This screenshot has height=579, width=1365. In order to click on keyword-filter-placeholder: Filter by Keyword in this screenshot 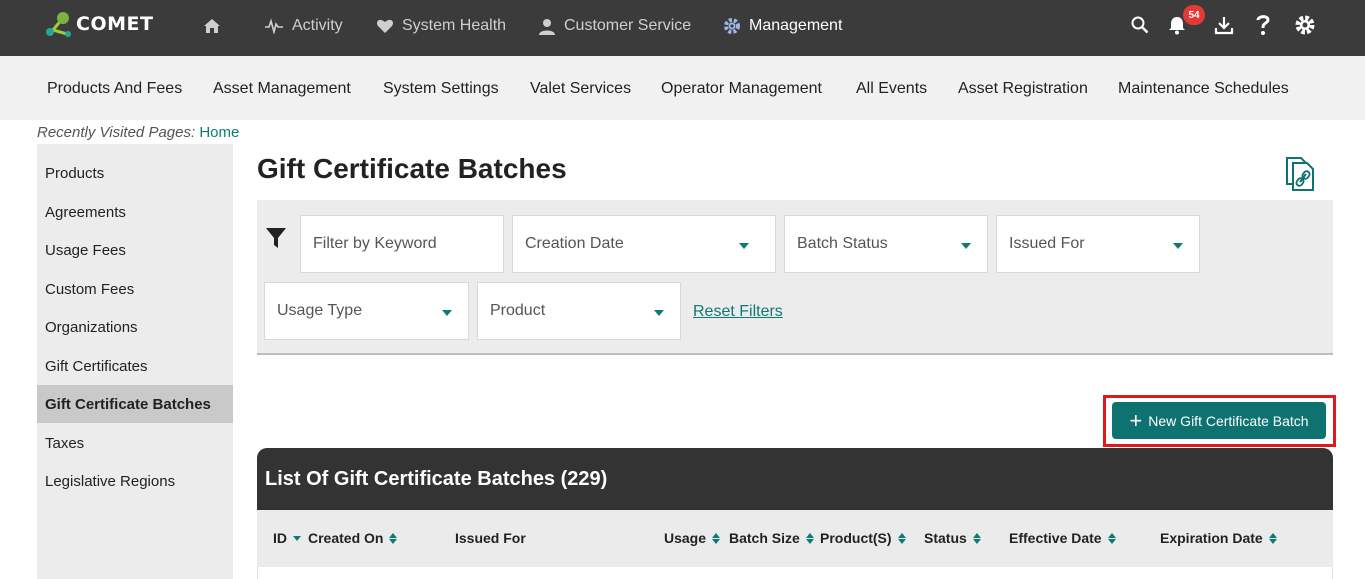, I will do `click(375, 243)`.